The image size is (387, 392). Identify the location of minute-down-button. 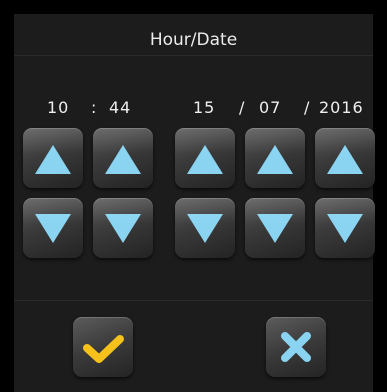
(123, 228).